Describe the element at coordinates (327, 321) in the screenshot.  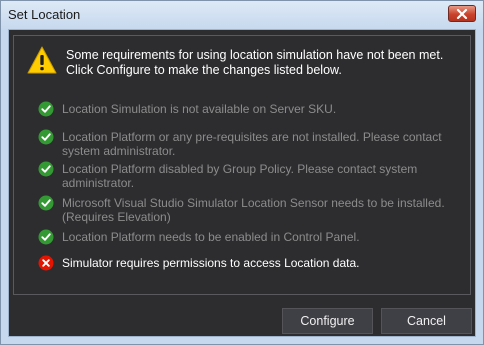
I see `configure-button: Configure` at that location.